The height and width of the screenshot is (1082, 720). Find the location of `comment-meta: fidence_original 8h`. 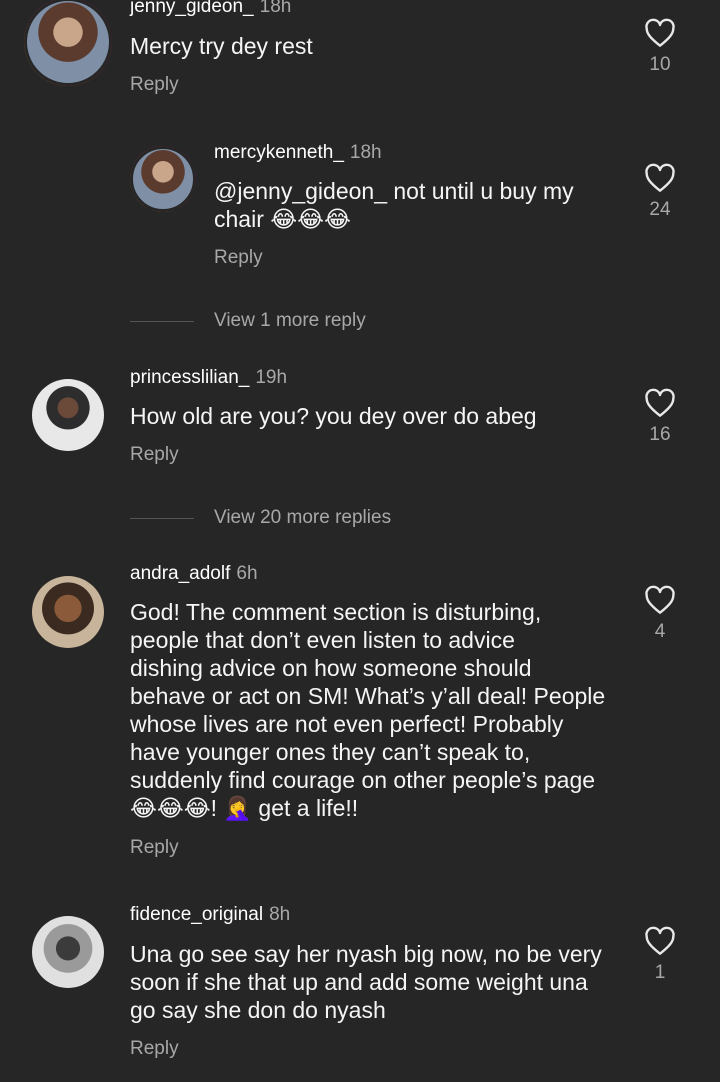

comment-meta: fidence_original 8h is located at coordinates (210, 915).